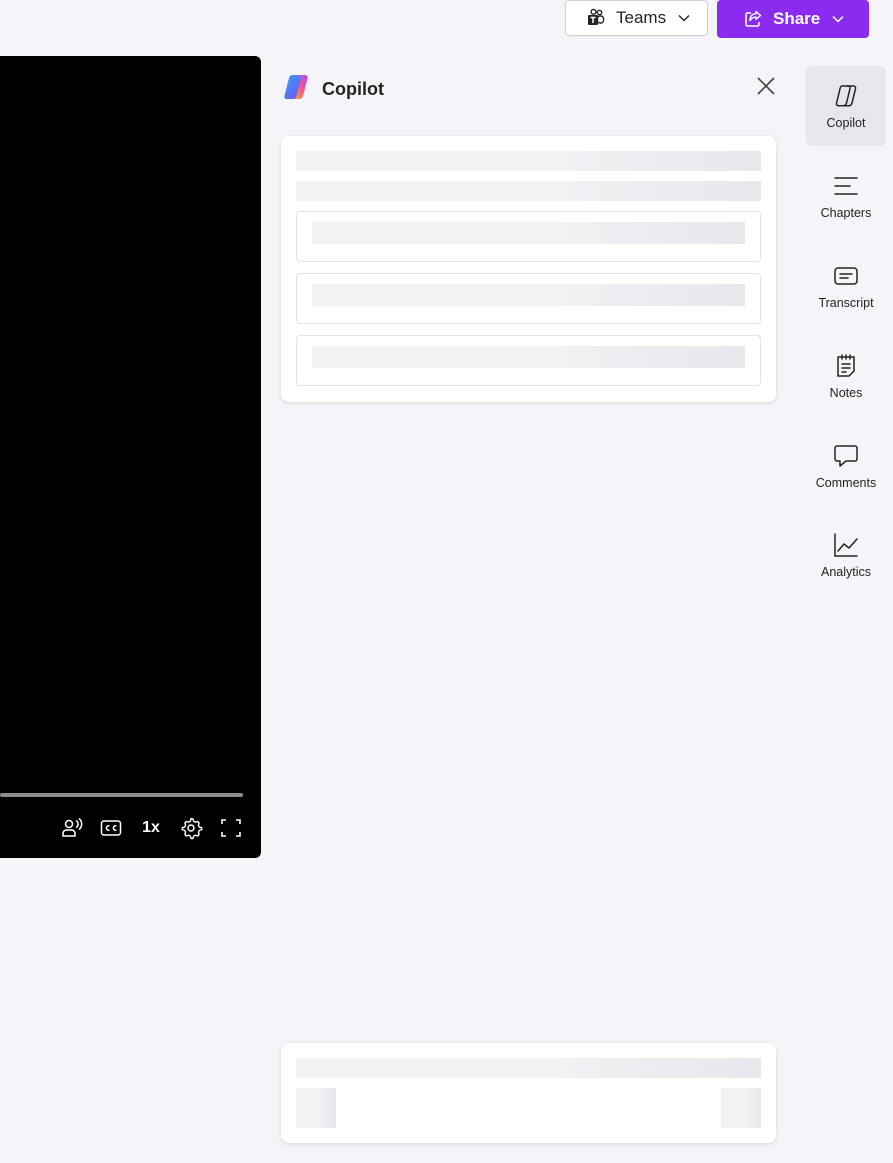 This screenshot has width=893, height=1163. I want to click on rail-item-transcript: Transcript, so click(846, 286).